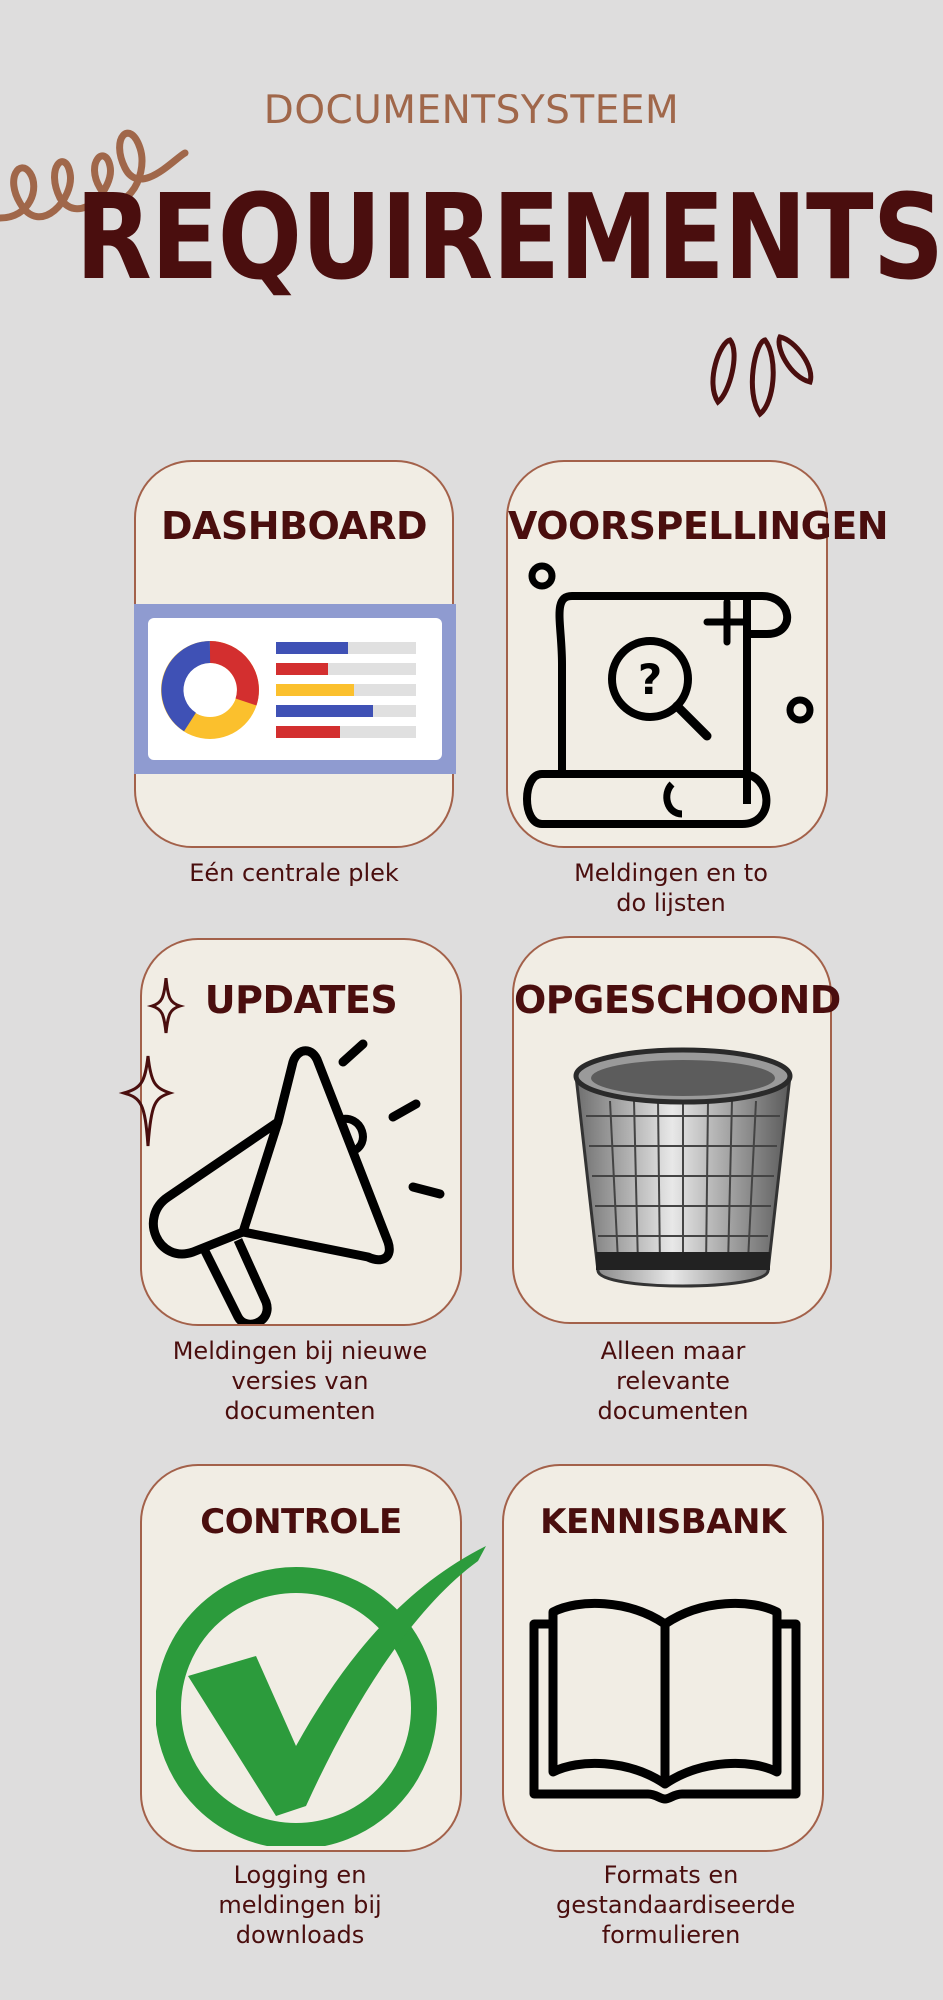 The width and height of the screenshot is (943, 2000). What do you see at coordinates (683, 1167) in the screenshot?
I see `trash-bin-icon` at bounding box center [683, 1167].